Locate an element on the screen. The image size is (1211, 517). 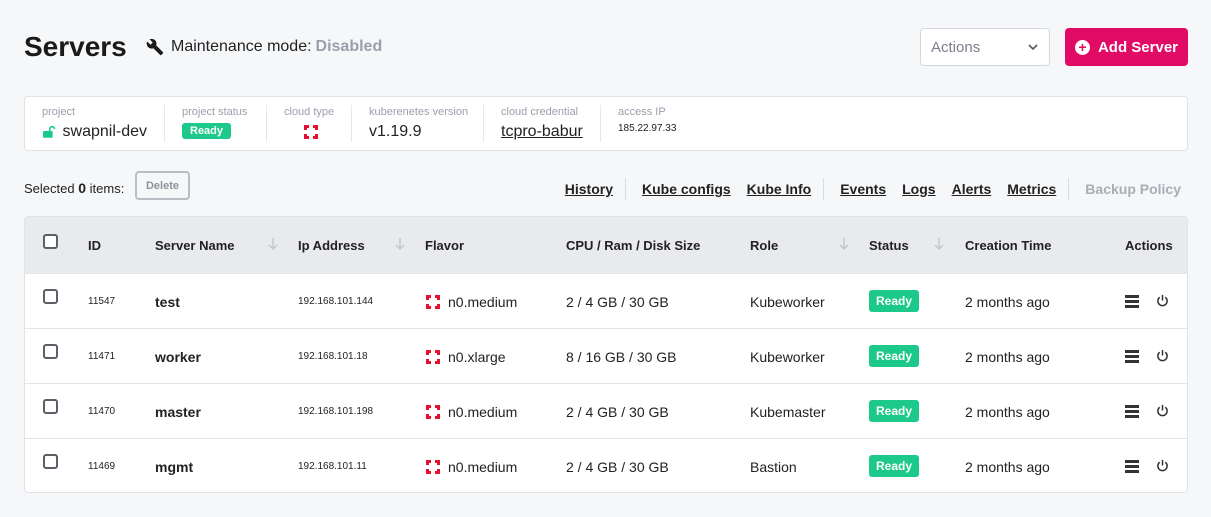
info-cloud-credential: cloud credential tcpro-babur is located at coordinates (542, 123).